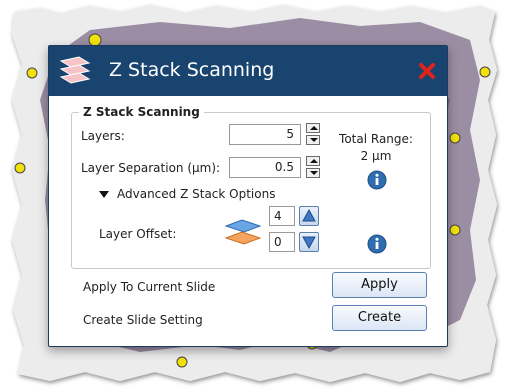  Describe the element at coordinates (196, 194) in the screenshot. I see `advanced-options-label: Advanced Z Stack Options` at that location.